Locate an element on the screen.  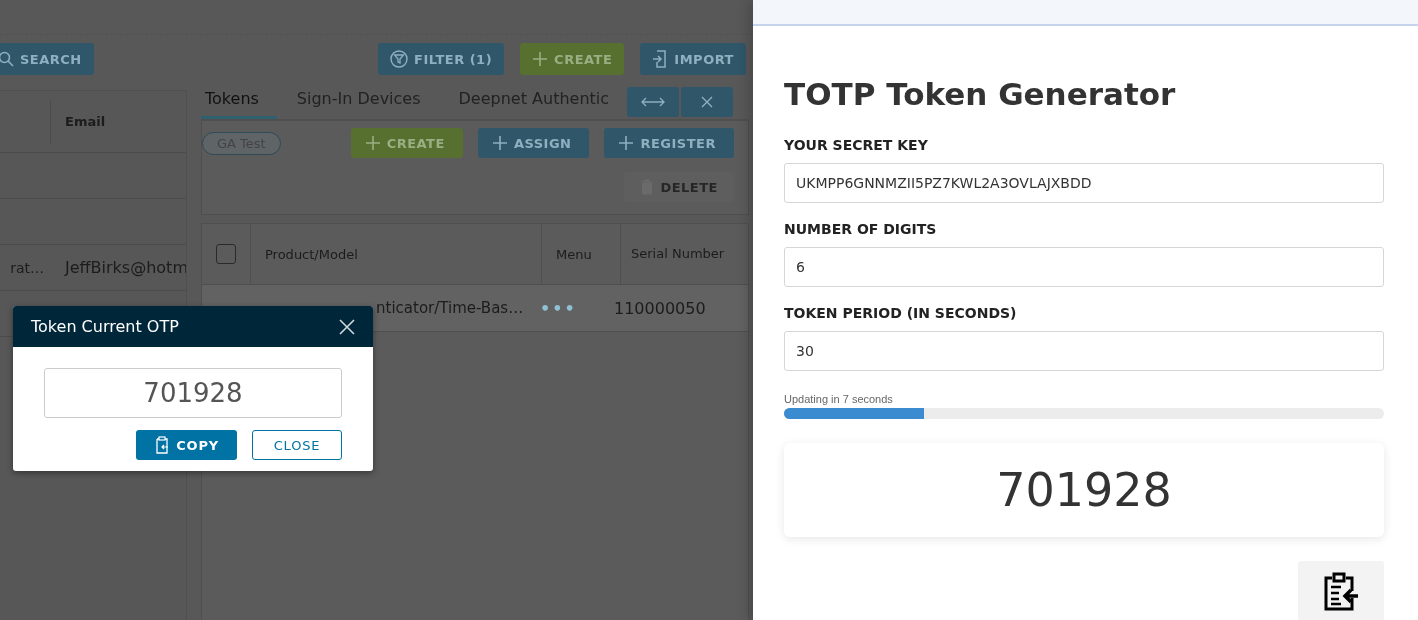
copy-button is located at coordinates (1341, 590).